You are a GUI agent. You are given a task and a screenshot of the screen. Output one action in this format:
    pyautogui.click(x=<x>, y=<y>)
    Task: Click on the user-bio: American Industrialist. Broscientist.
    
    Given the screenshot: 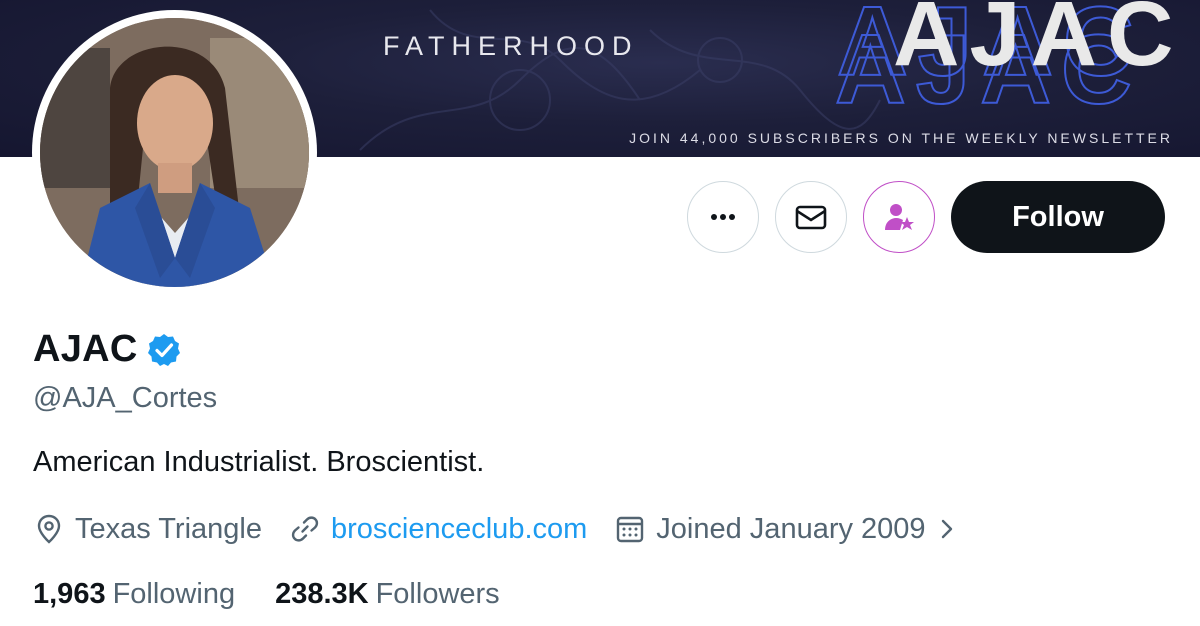 What is the action you would take?
    pyautogui.click(x=259, y=462)
    